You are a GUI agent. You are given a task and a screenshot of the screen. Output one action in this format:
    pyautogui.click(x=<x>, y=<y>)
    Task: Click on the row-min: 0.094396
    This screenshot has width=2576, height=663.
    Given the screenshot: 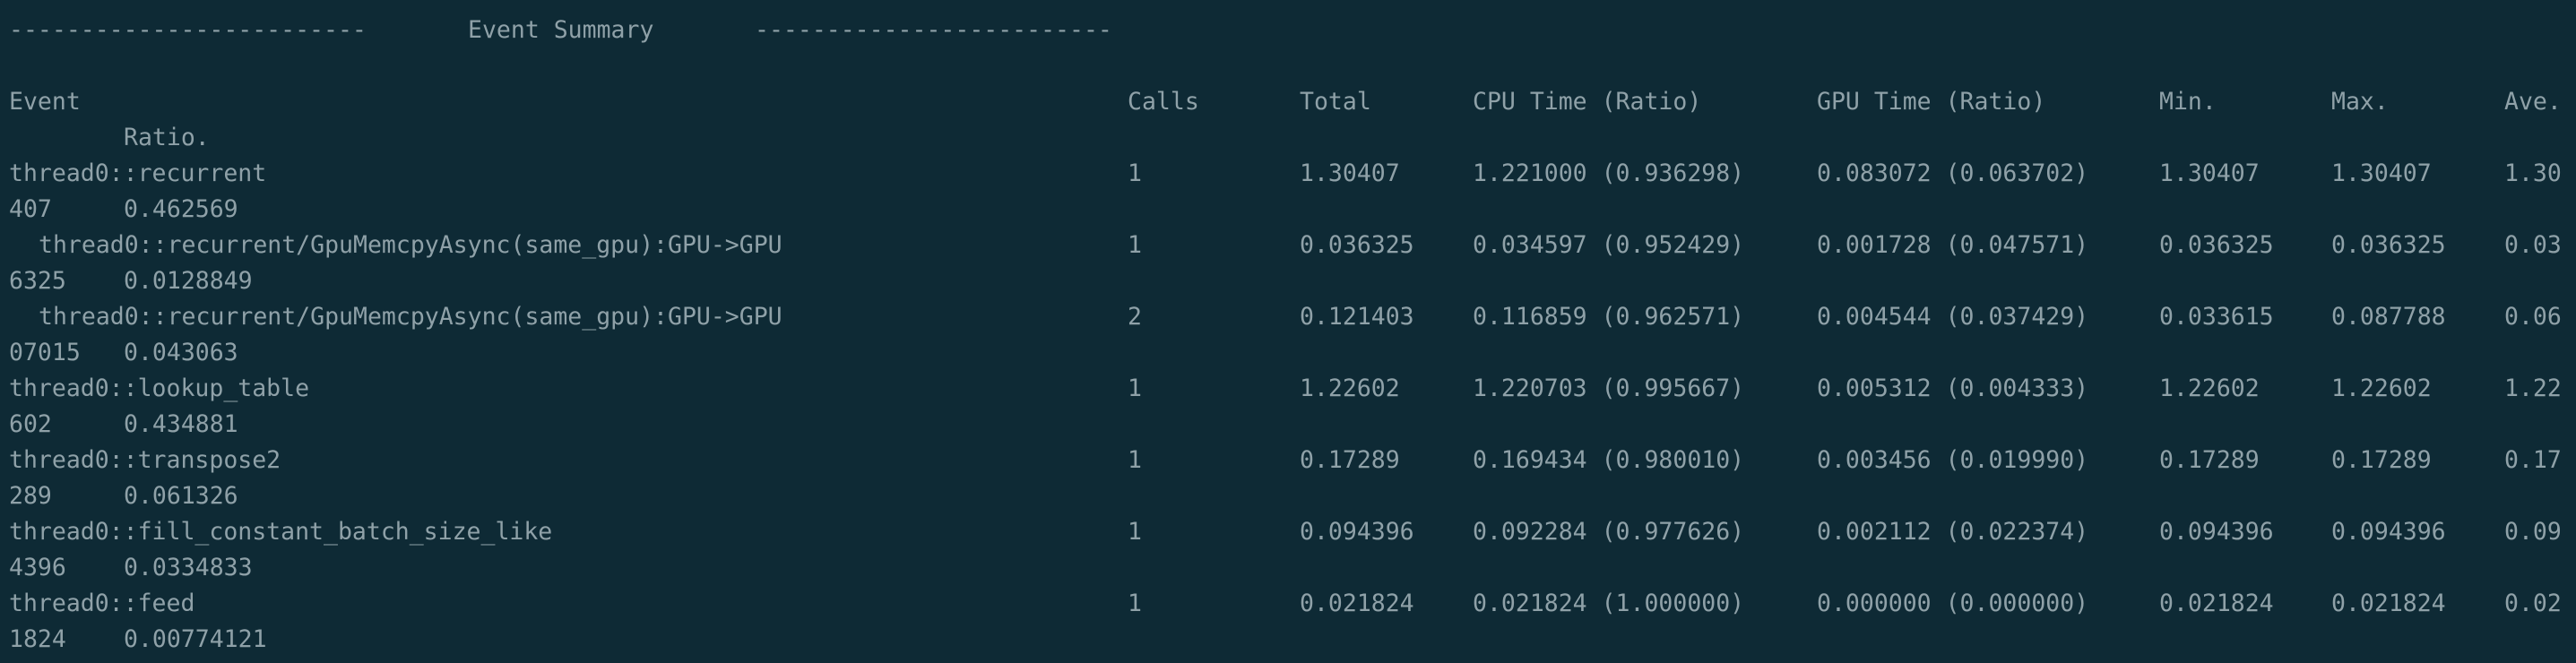 What is the action you would take?
    pyautogui.click(x=2216, y=532)
    